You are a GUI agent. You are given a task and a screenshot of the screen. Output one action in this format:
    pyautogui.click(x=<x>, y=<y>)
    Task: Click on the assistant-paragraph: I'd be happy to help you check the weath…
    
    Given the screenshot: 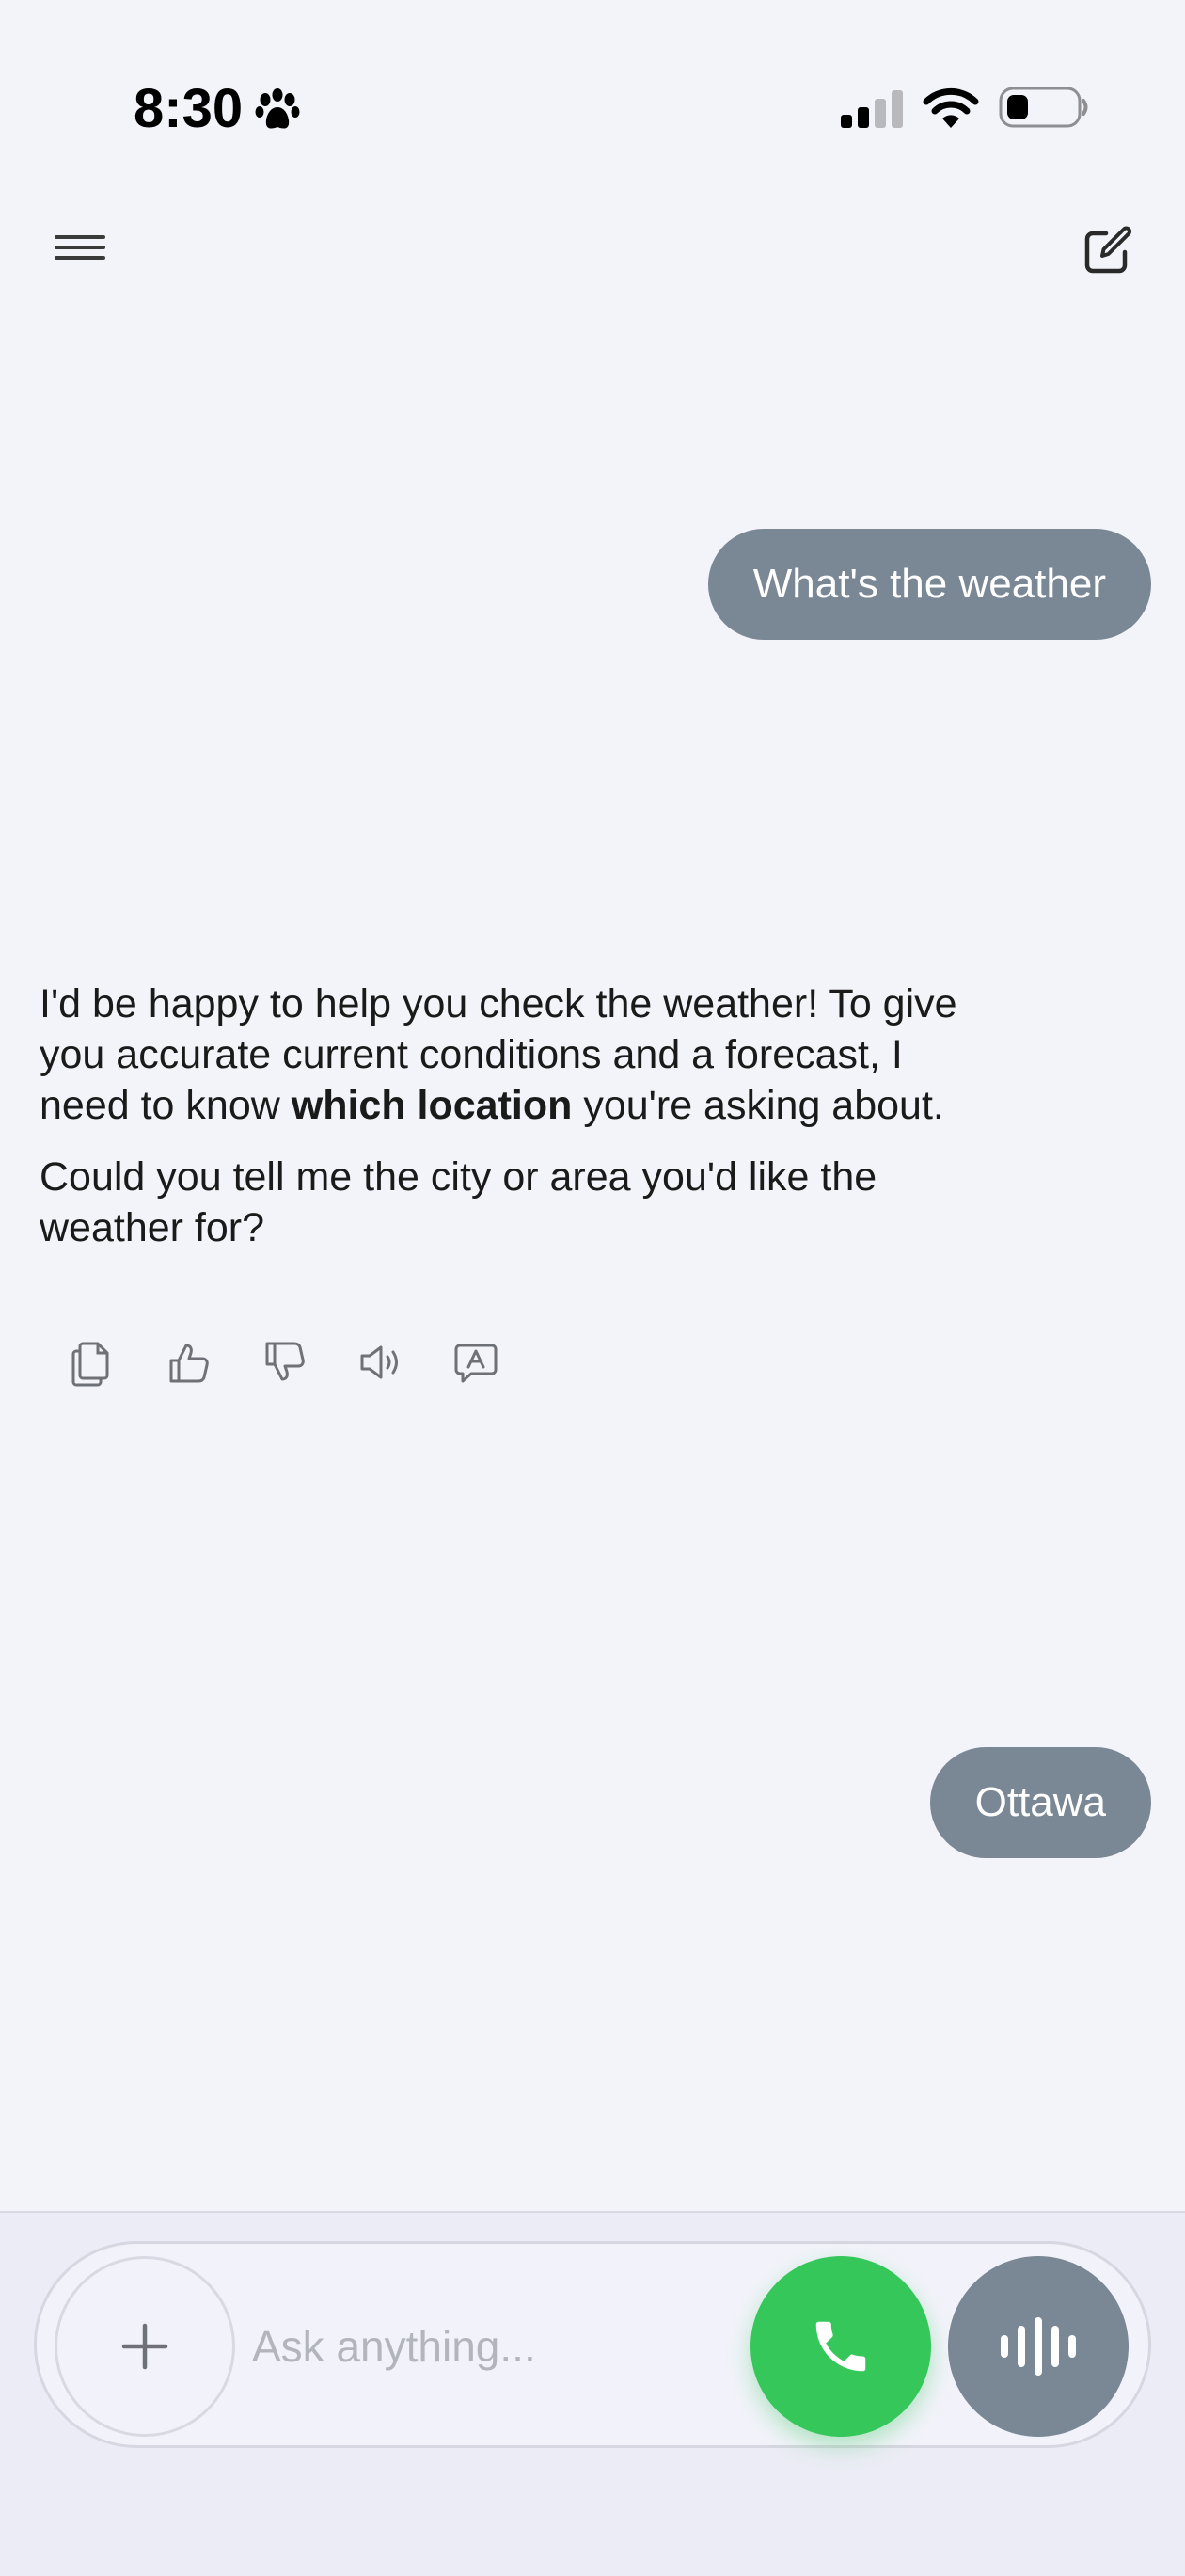 What is the action you would take?
    pyautogui.click(x=498, y=1054)
    